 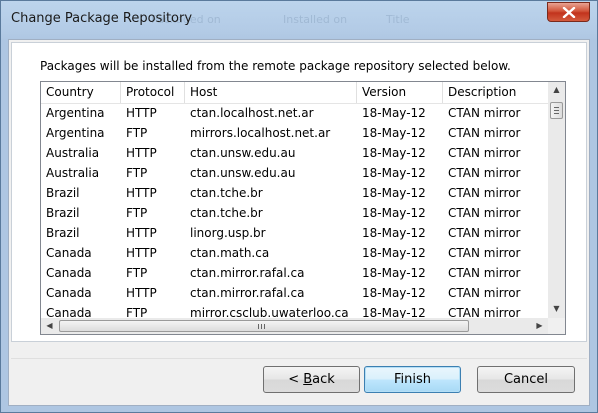 I want to click on horizontal-scroll-thumb, so click(x=264, y=326).